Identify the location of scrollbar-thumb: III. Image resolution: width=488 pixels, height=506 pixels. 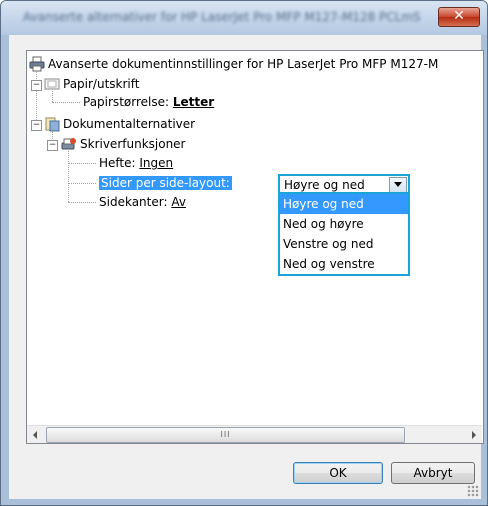
(225, 435).